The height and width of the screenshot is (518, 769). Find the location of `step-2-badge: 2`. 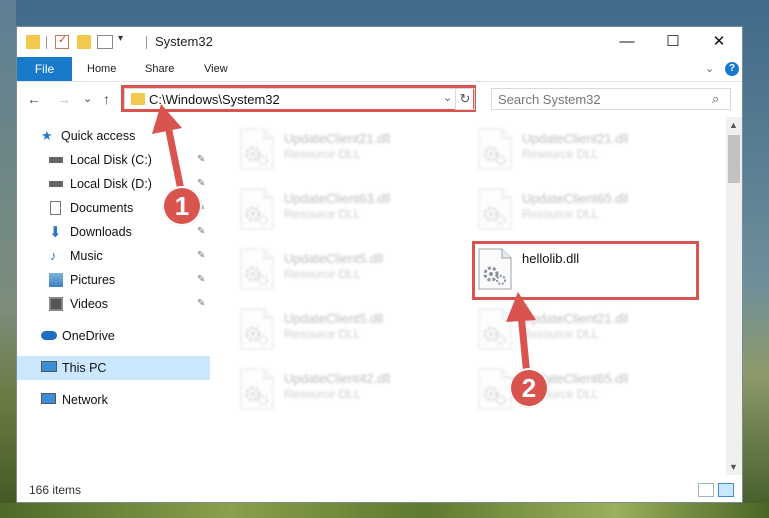

step-2-badge: 2 is located at coordinates (529, 388).